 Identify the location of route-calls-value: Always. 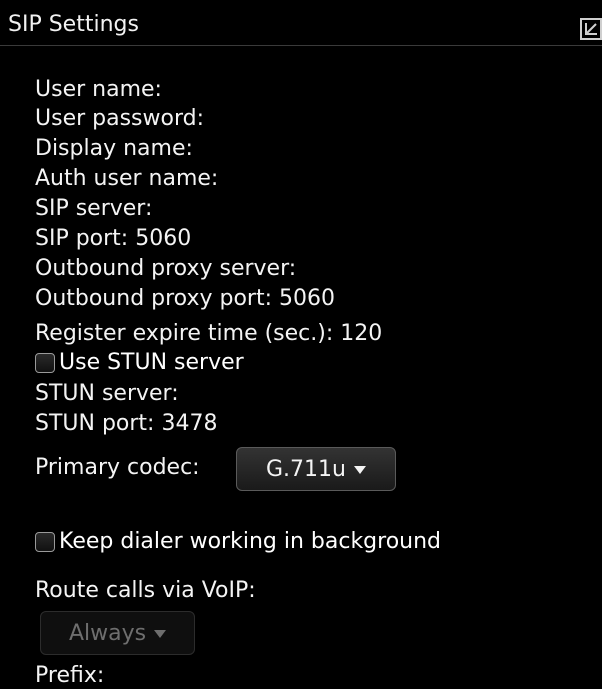
(107, 633).